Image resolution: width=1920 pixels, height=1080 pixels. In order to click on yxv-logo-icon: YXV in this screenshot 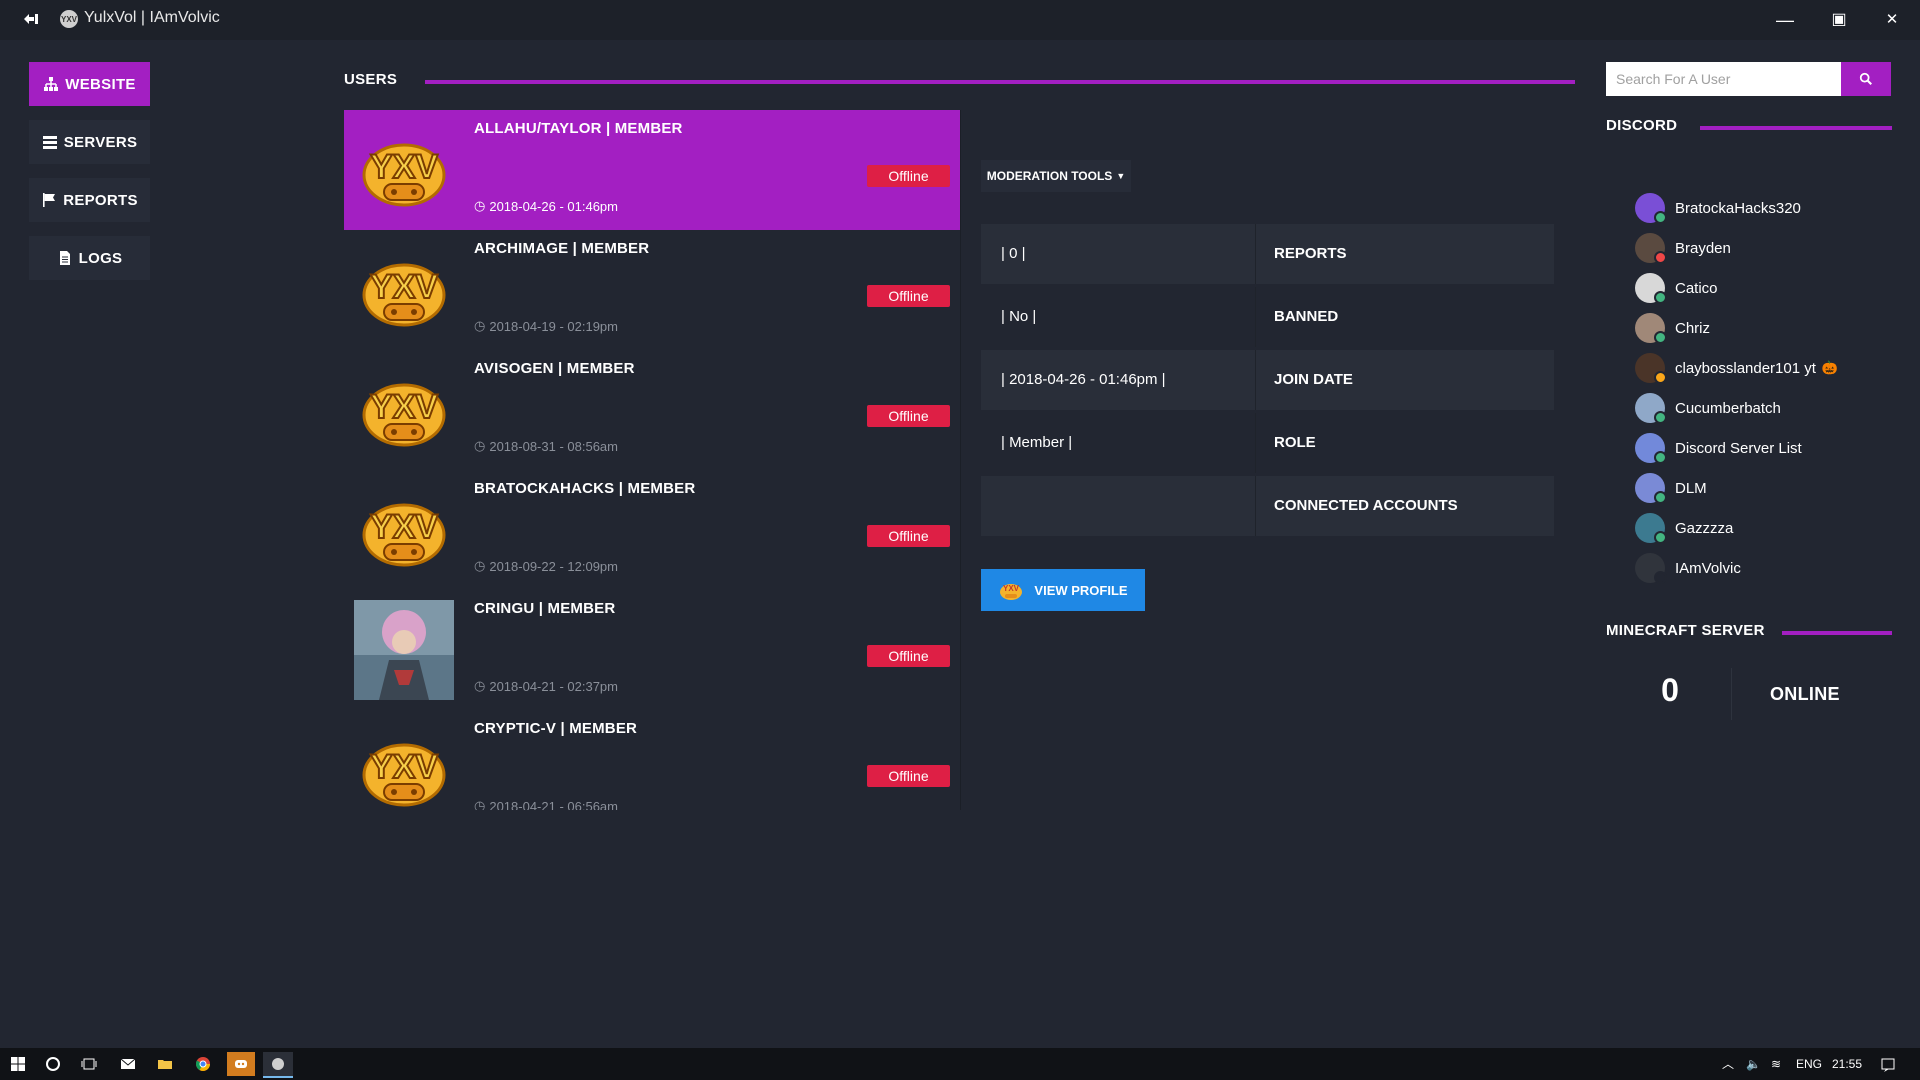, I will do `click(1011, 592)`.